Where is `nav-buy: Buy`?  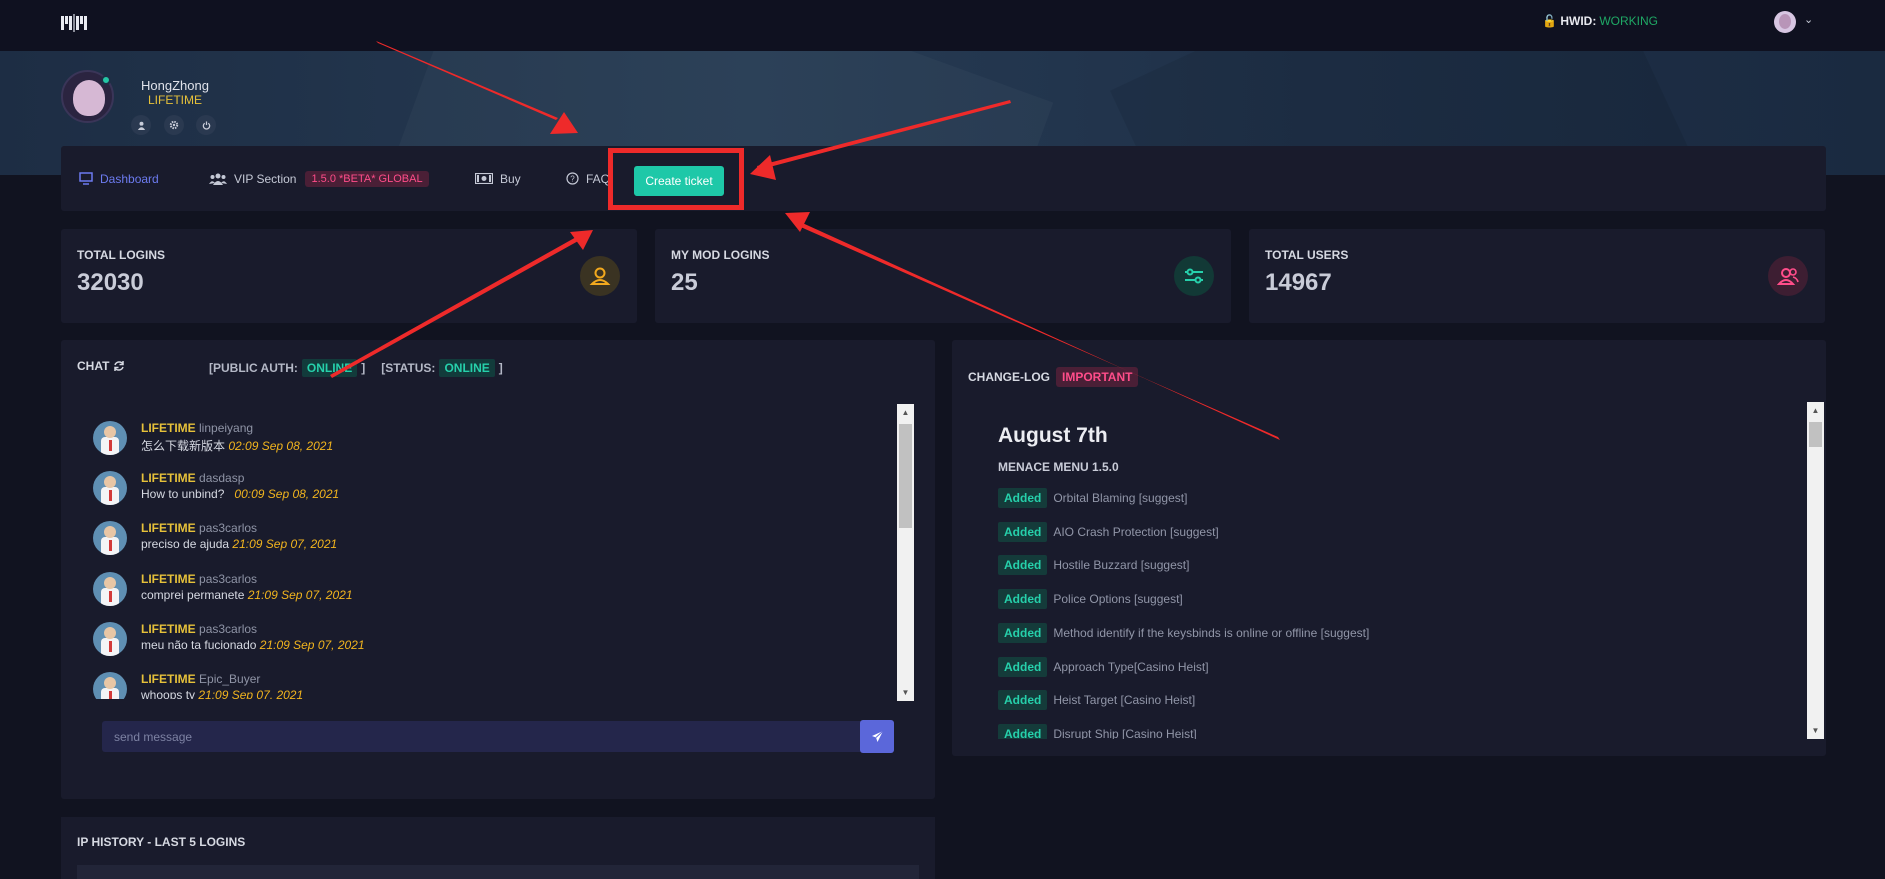 nav-buy: Buy is located at coordinates (498, 178).